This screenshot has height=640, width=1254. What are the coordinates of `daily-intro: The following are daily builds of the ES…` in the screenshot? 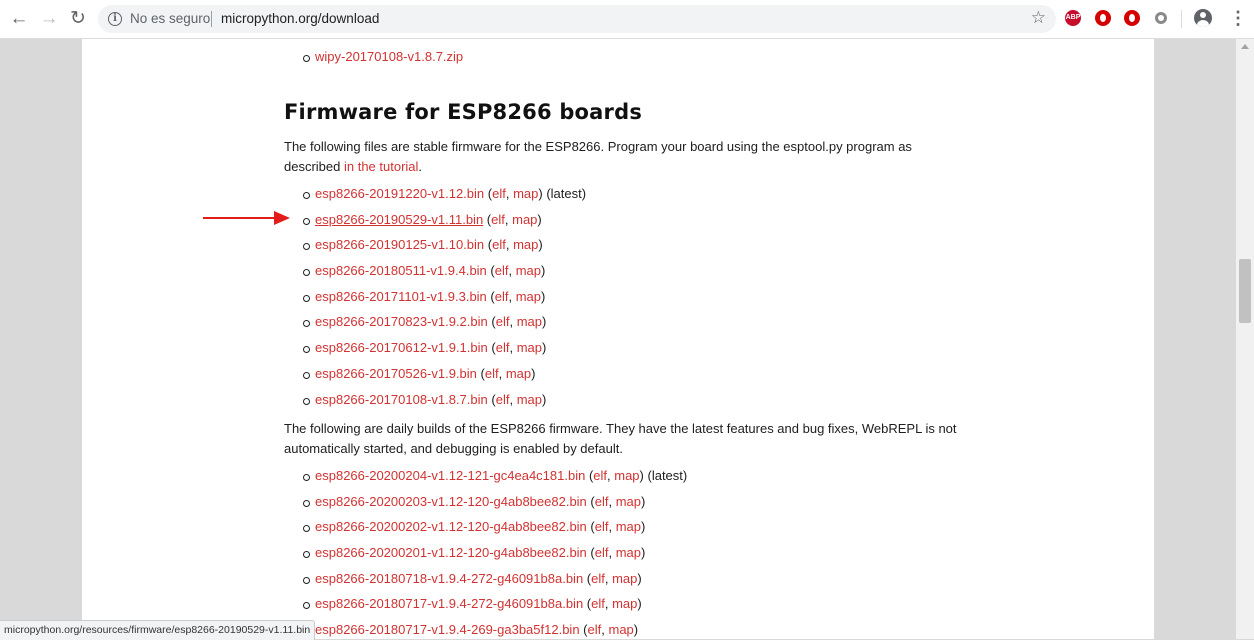 It's located at (620, 438).